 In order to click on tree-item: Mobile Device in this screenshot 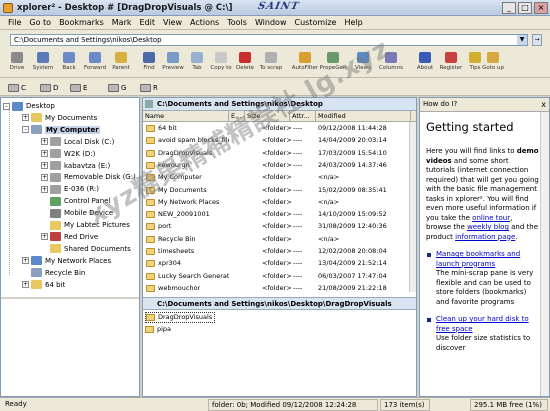, I will do `click(77, 213)`.